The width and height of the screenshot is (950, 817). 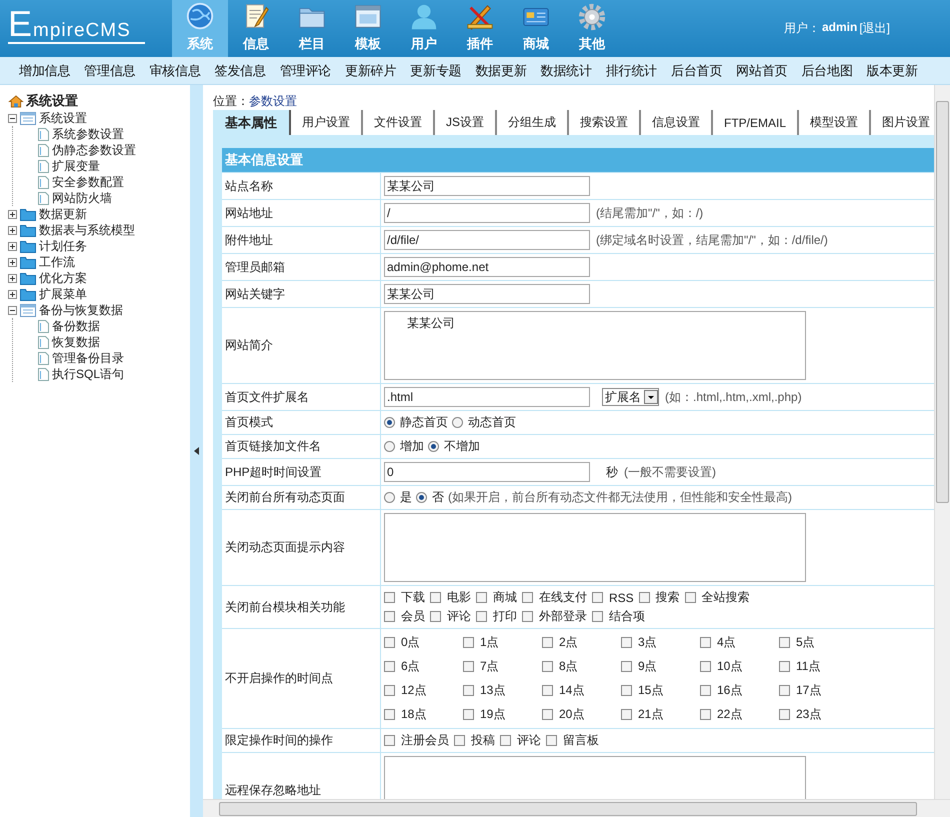 What do you see at coordinates (175, 71) in the screenshot?
I see `menu-link: 审核信息` at bounding box center [175, 71].